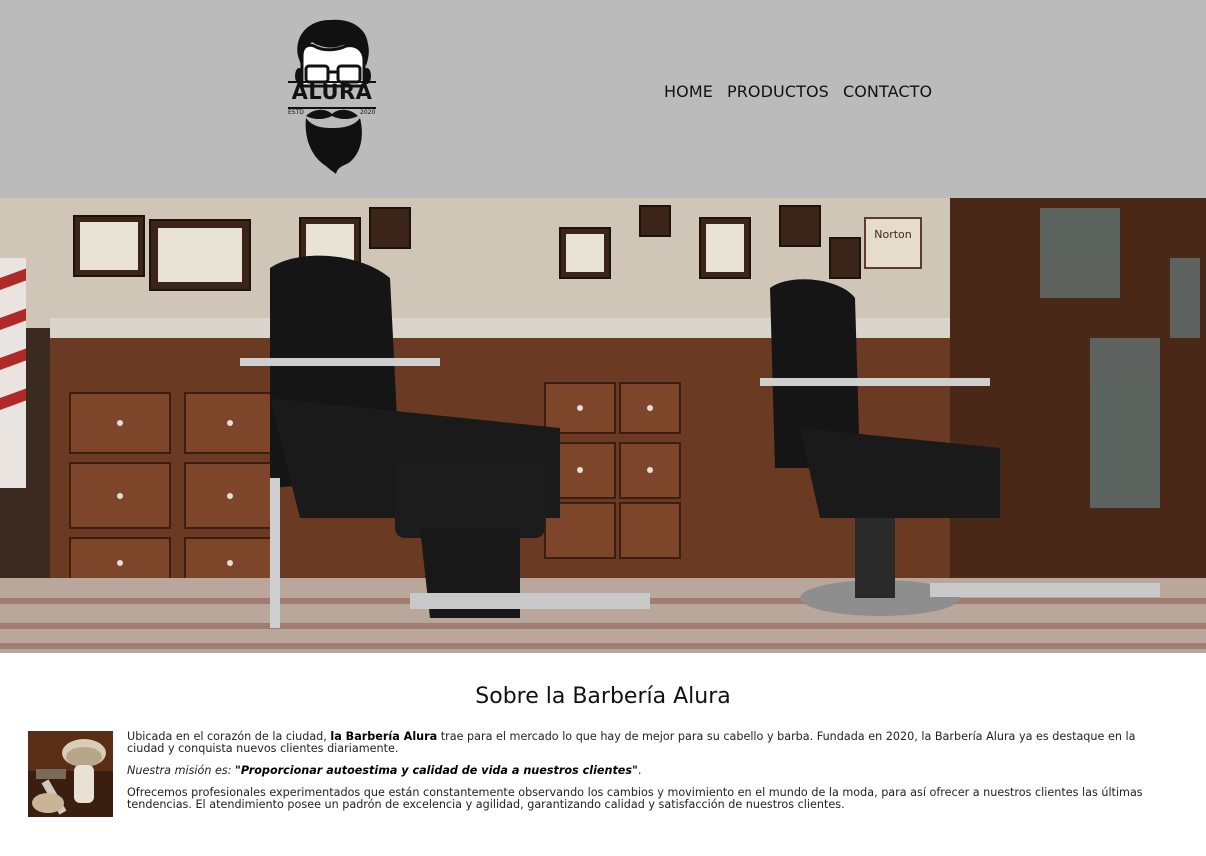 Image resolution: width=1206 pixels, height=856 pixels. What do you see at coordinates (688, 91) in the screenshot?
I see `nav-link-home: HOME` at bounding box center [688, 91].